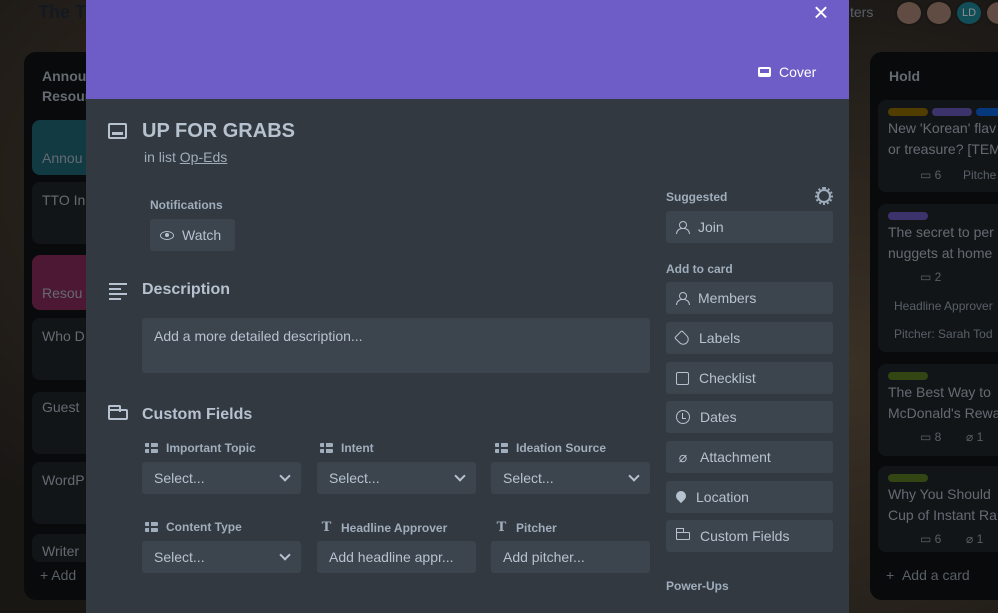 This screenshot has width=998, height=613. I want to click on add-to-card-label: Add to card, so click(699, 269).